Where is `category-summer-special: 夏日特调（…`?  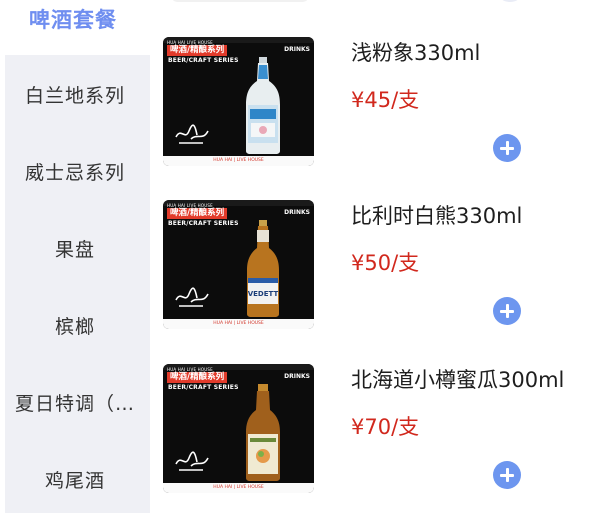
category-summer-special: 夏日特调（… is located at coordinates (75, 402).